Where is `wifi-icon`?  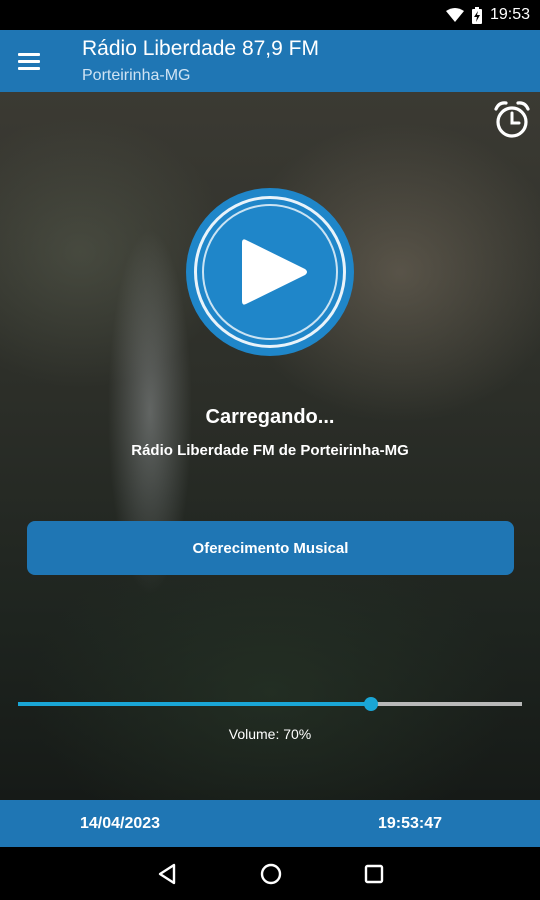
wifi-icon is located at coordinates (454, 15).